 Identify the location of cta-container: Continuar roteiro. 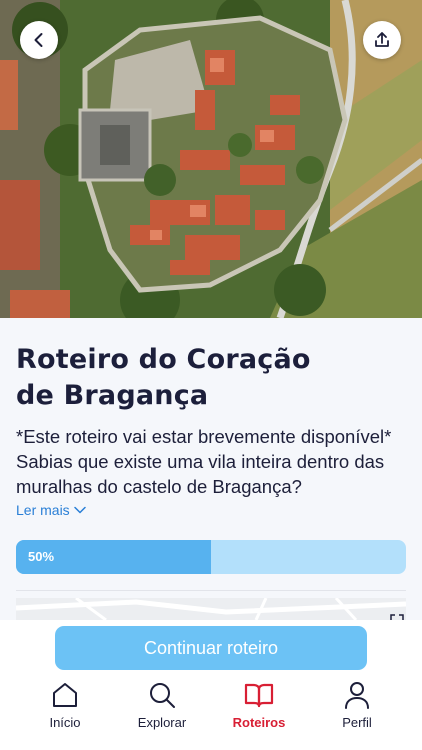
(211, 648).